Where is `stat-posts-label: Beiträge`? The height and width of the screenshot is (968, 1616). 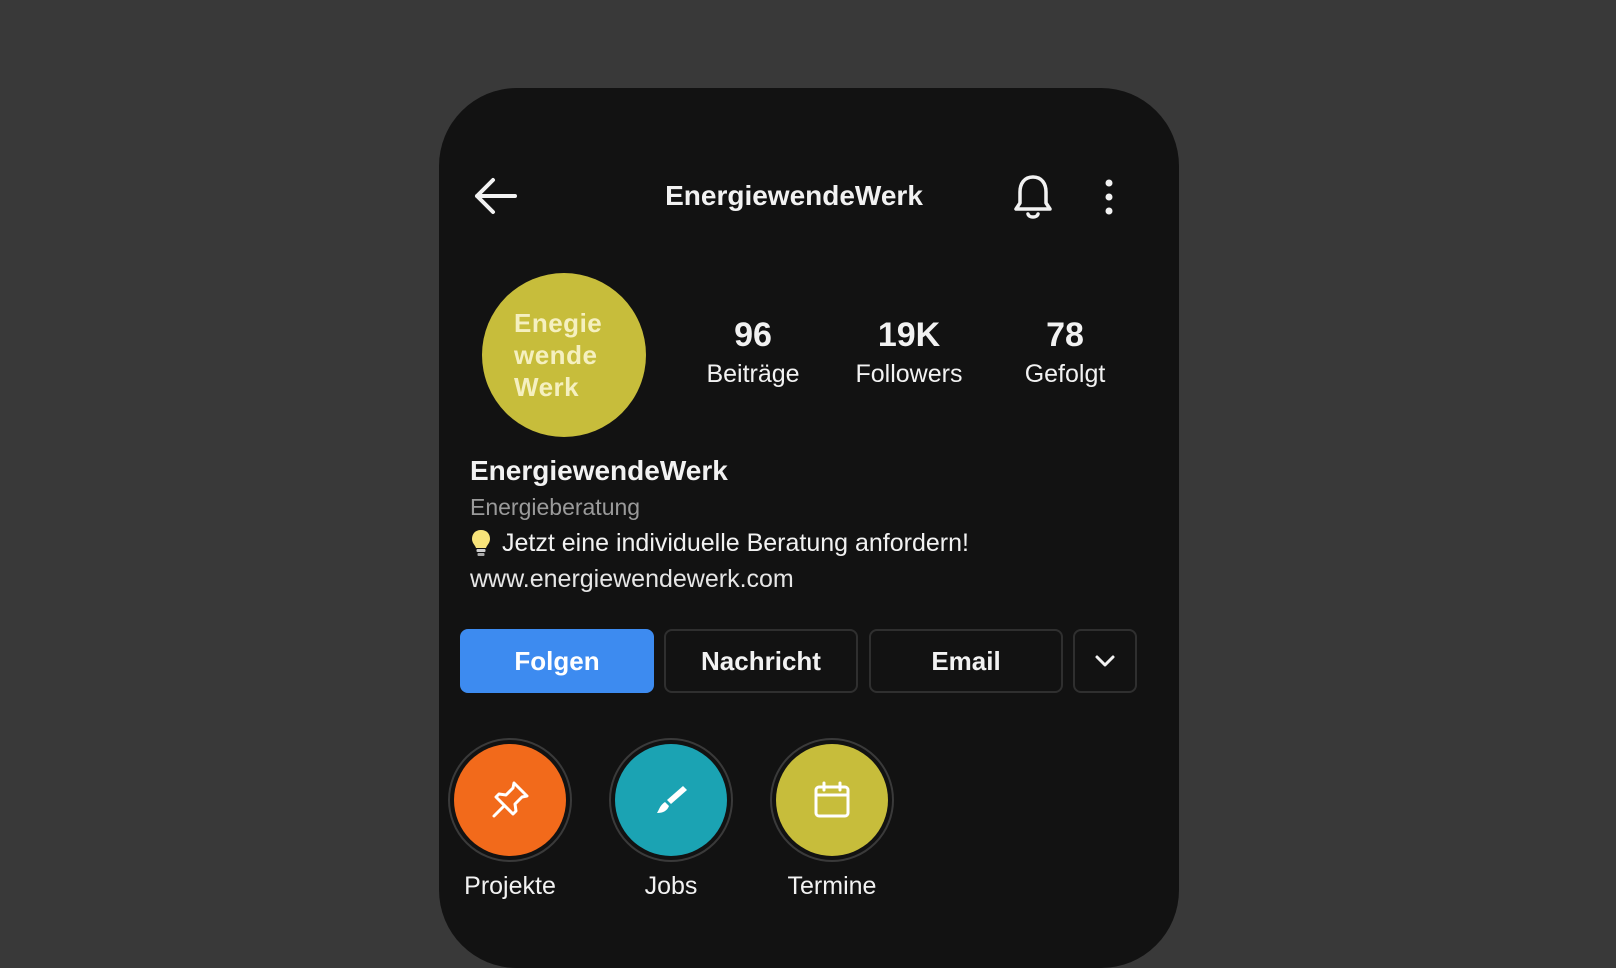 stat-posts-label: Beiträge is located at coordinates (753, 374).